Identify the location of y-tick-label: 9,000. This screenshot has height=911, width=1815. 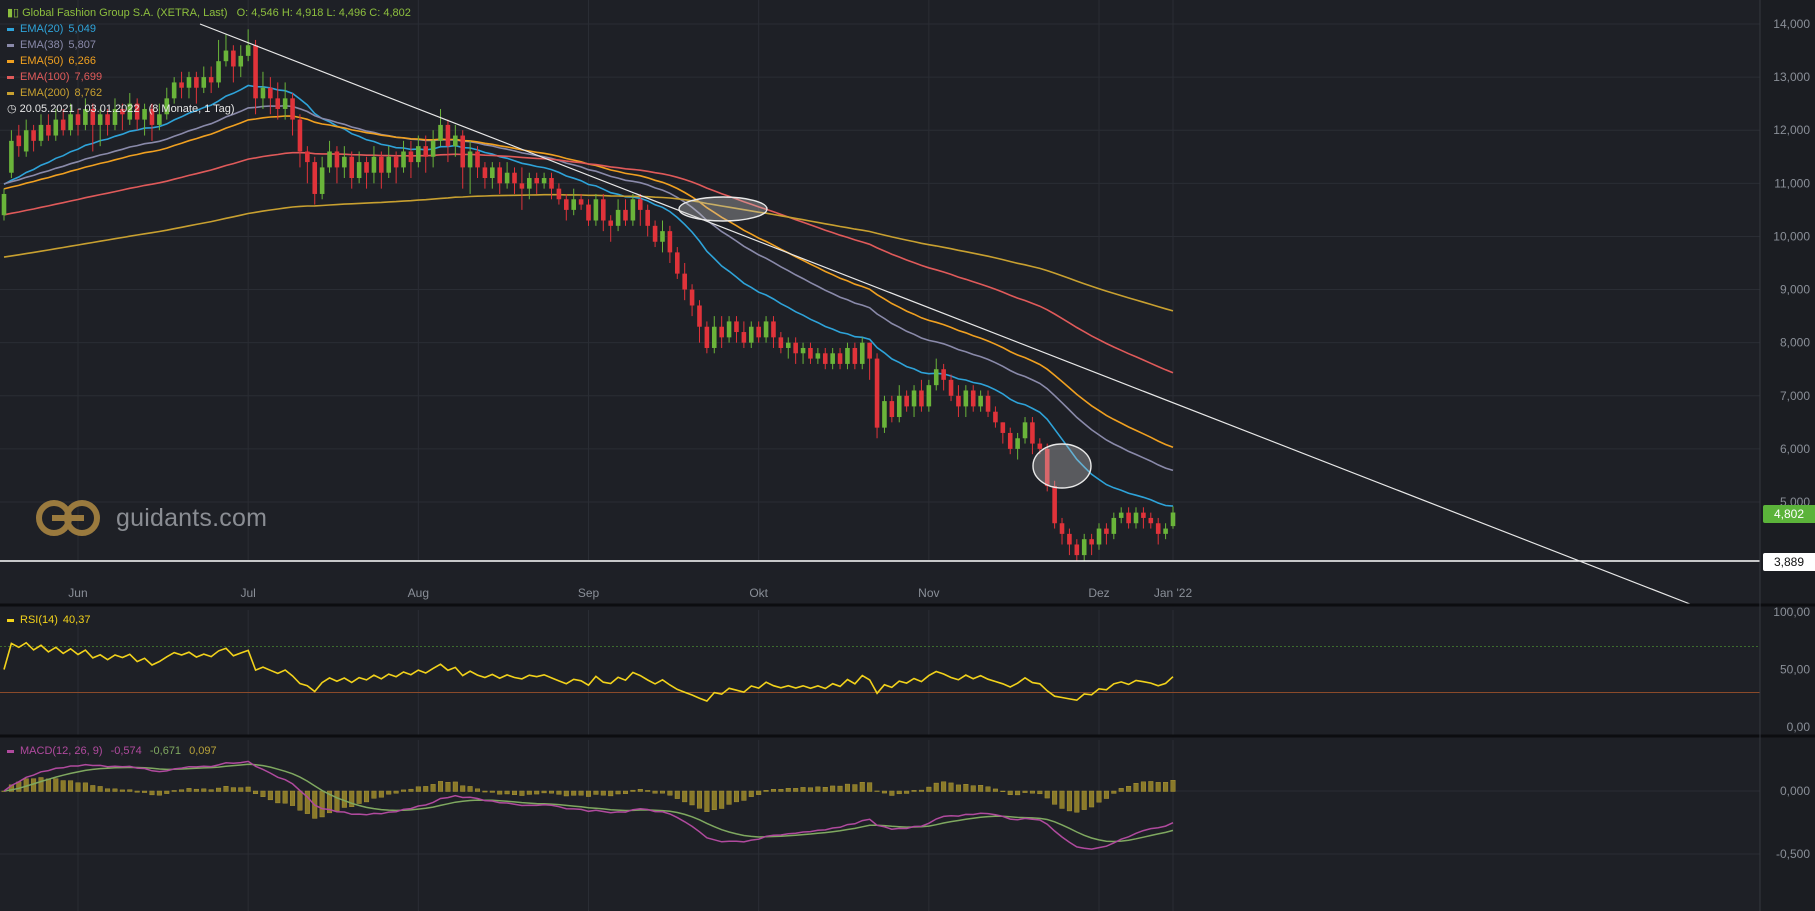
(1795, 290).